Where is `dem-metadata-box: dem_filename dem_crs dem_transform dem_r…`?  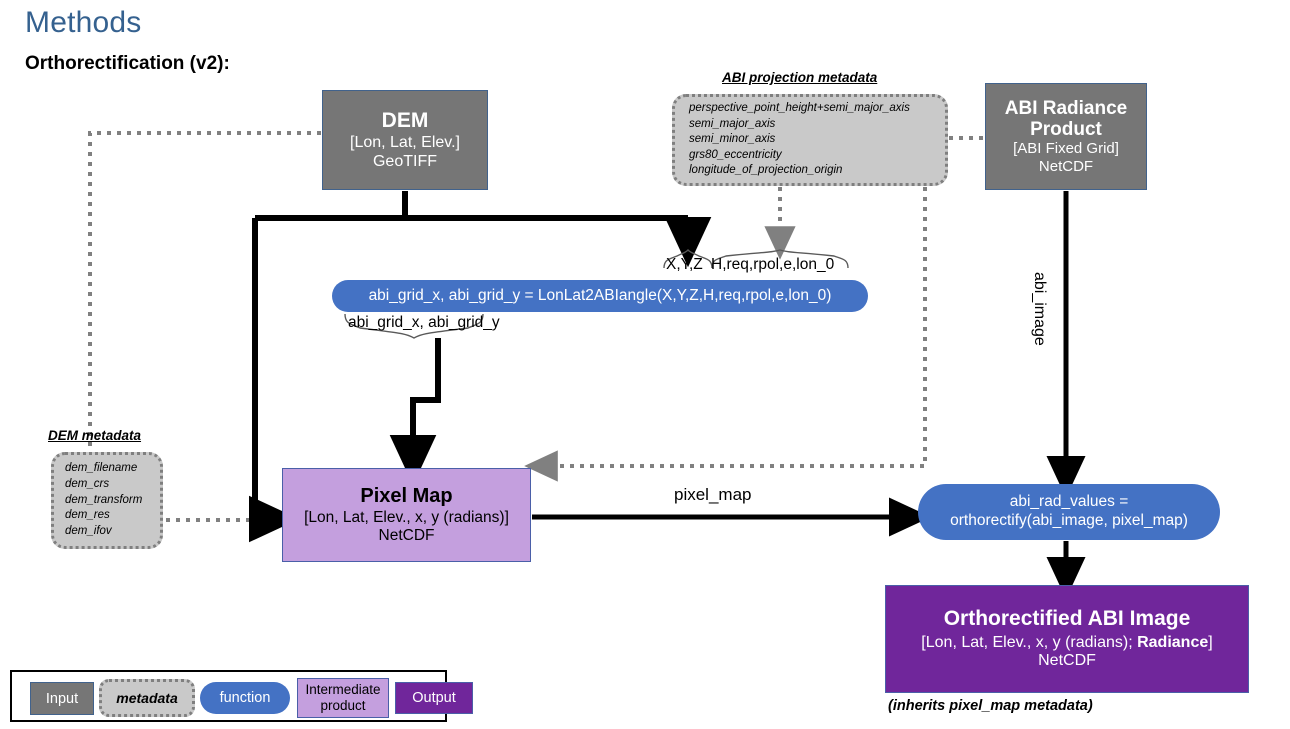 dem-metadata-box: dem_filename dem_crs dem_transform dem_r… is located at coordinates (107, 500).